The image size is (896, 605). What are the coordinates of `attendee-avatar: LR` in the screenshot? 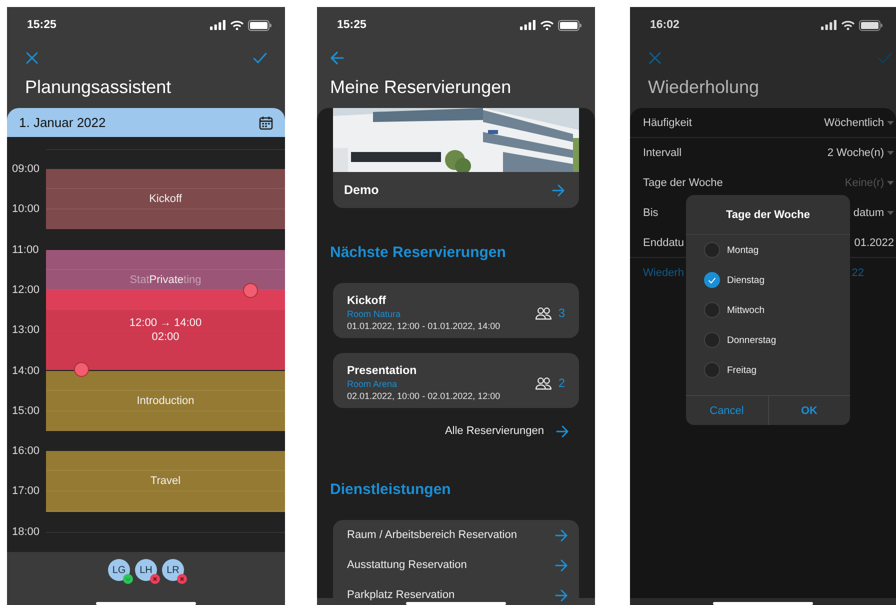 It's located at (173, 570).